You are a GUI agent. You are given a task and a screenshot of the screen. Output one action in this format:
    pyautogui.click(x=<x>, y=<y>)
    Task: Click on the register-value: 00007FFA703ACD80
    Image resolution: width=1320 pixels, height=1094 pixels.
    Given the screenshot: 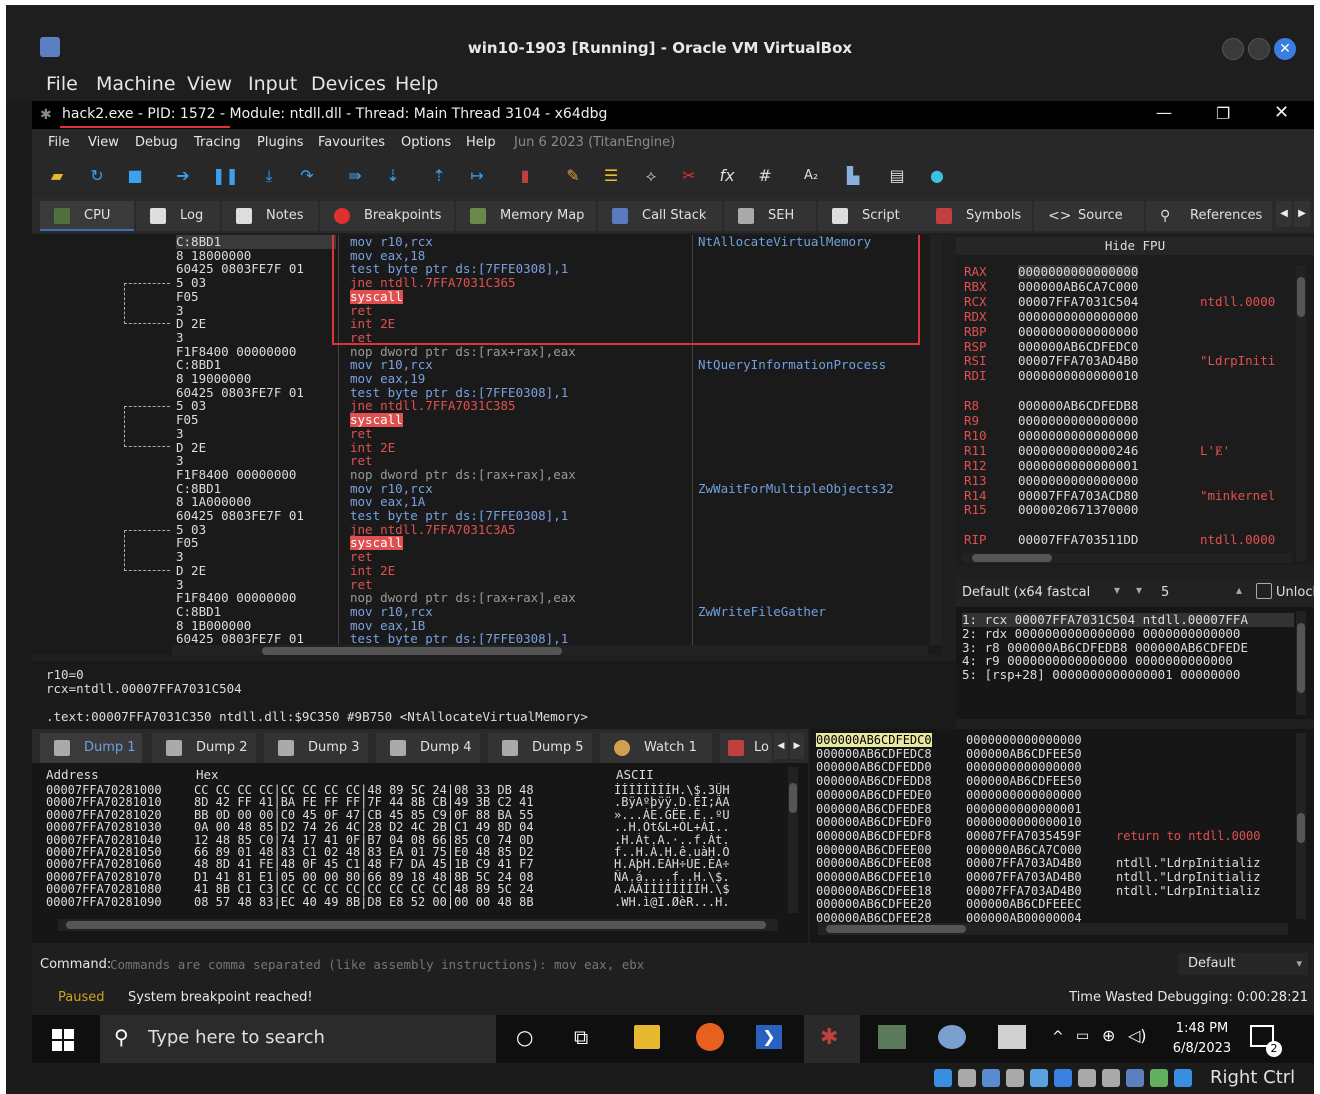 What is the action you would take?
    pyautogui.click(x=1078, y=495)
    